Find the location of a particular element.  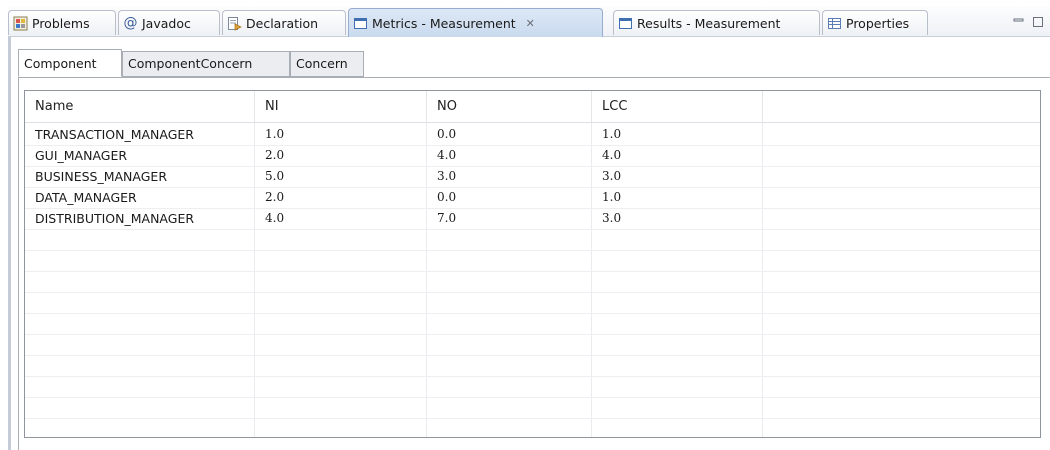

tab-problems: Problems is located at coordinates (62, 22).